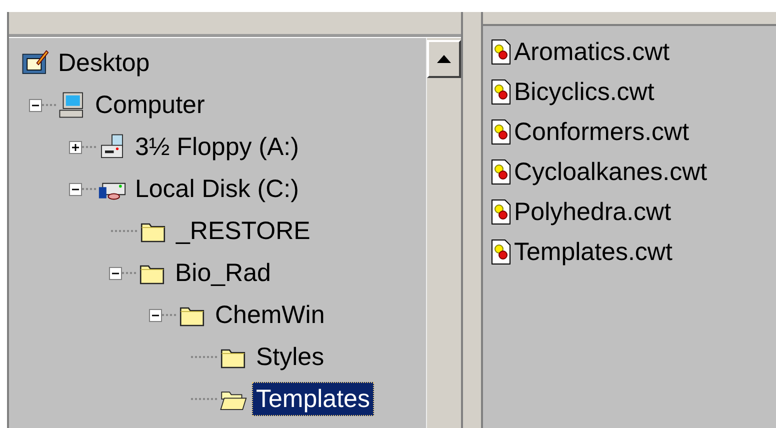  Describe the element at coordinates (75, 147) in the screenshot. I see `expand-toggle-icon` at that location.